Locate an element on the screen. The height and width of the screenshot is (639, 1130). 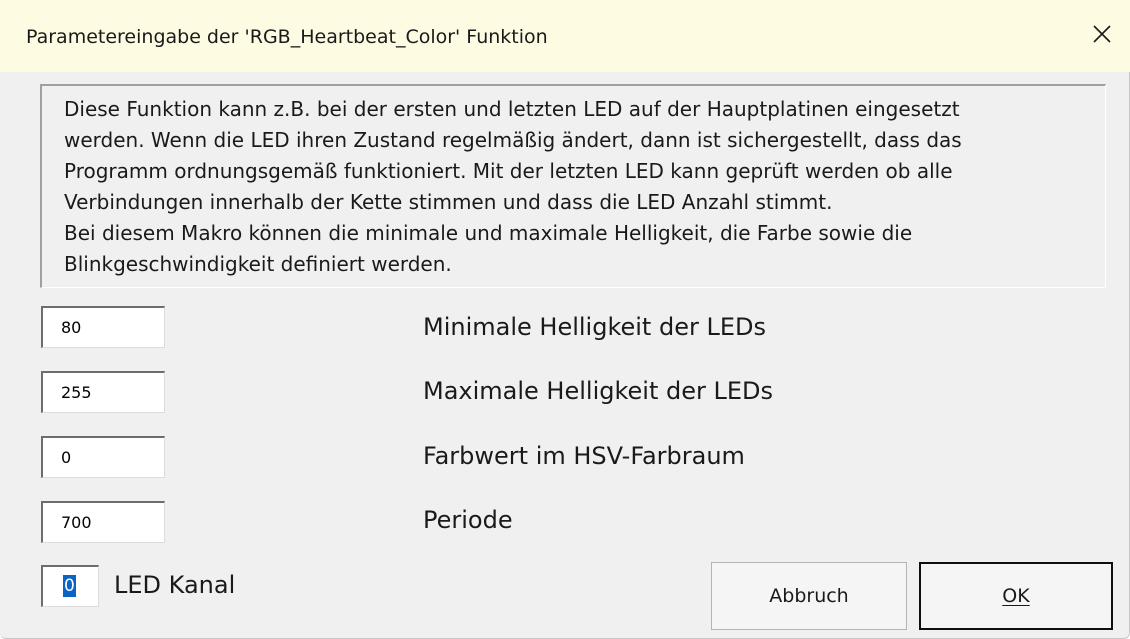
close-icon is located at coordinates (1102, 34).